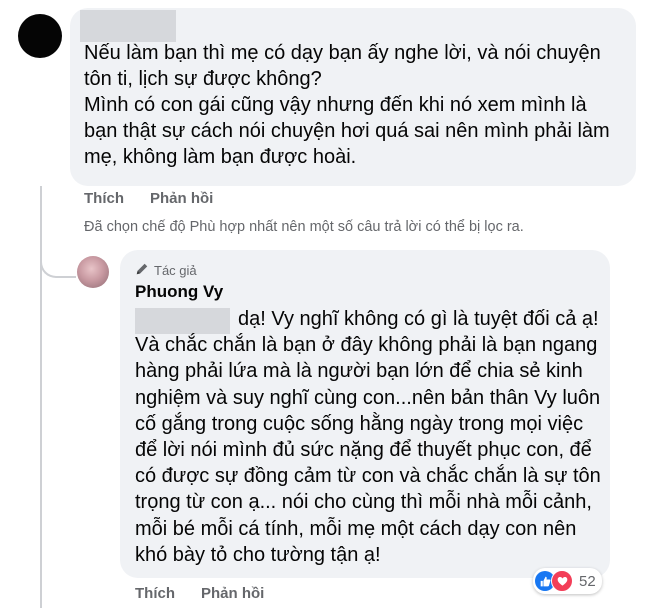  What do you see at coordinates (128, 26) in the screenshot?
I see `redacted-author-name` at bounding box center [128, 26].